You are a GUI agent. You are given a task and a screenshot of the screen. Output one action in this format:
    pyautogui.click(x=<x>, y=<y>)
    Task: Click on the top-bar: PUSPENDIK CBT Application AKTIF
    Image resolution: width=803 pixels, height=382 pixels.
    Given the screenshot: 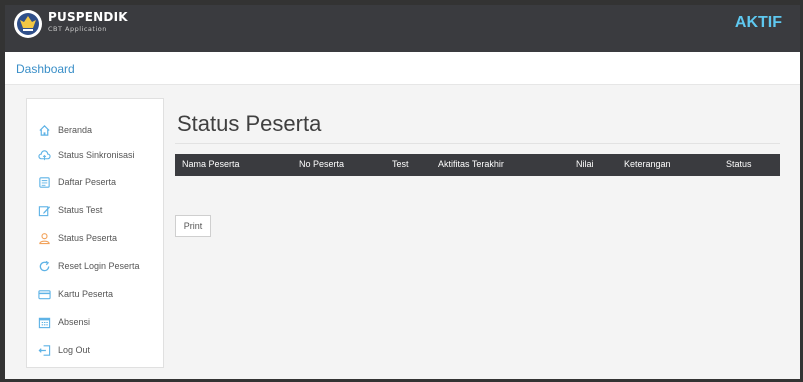 What is the action you would take?
    pyautogui.click(x=402, y=28)
    